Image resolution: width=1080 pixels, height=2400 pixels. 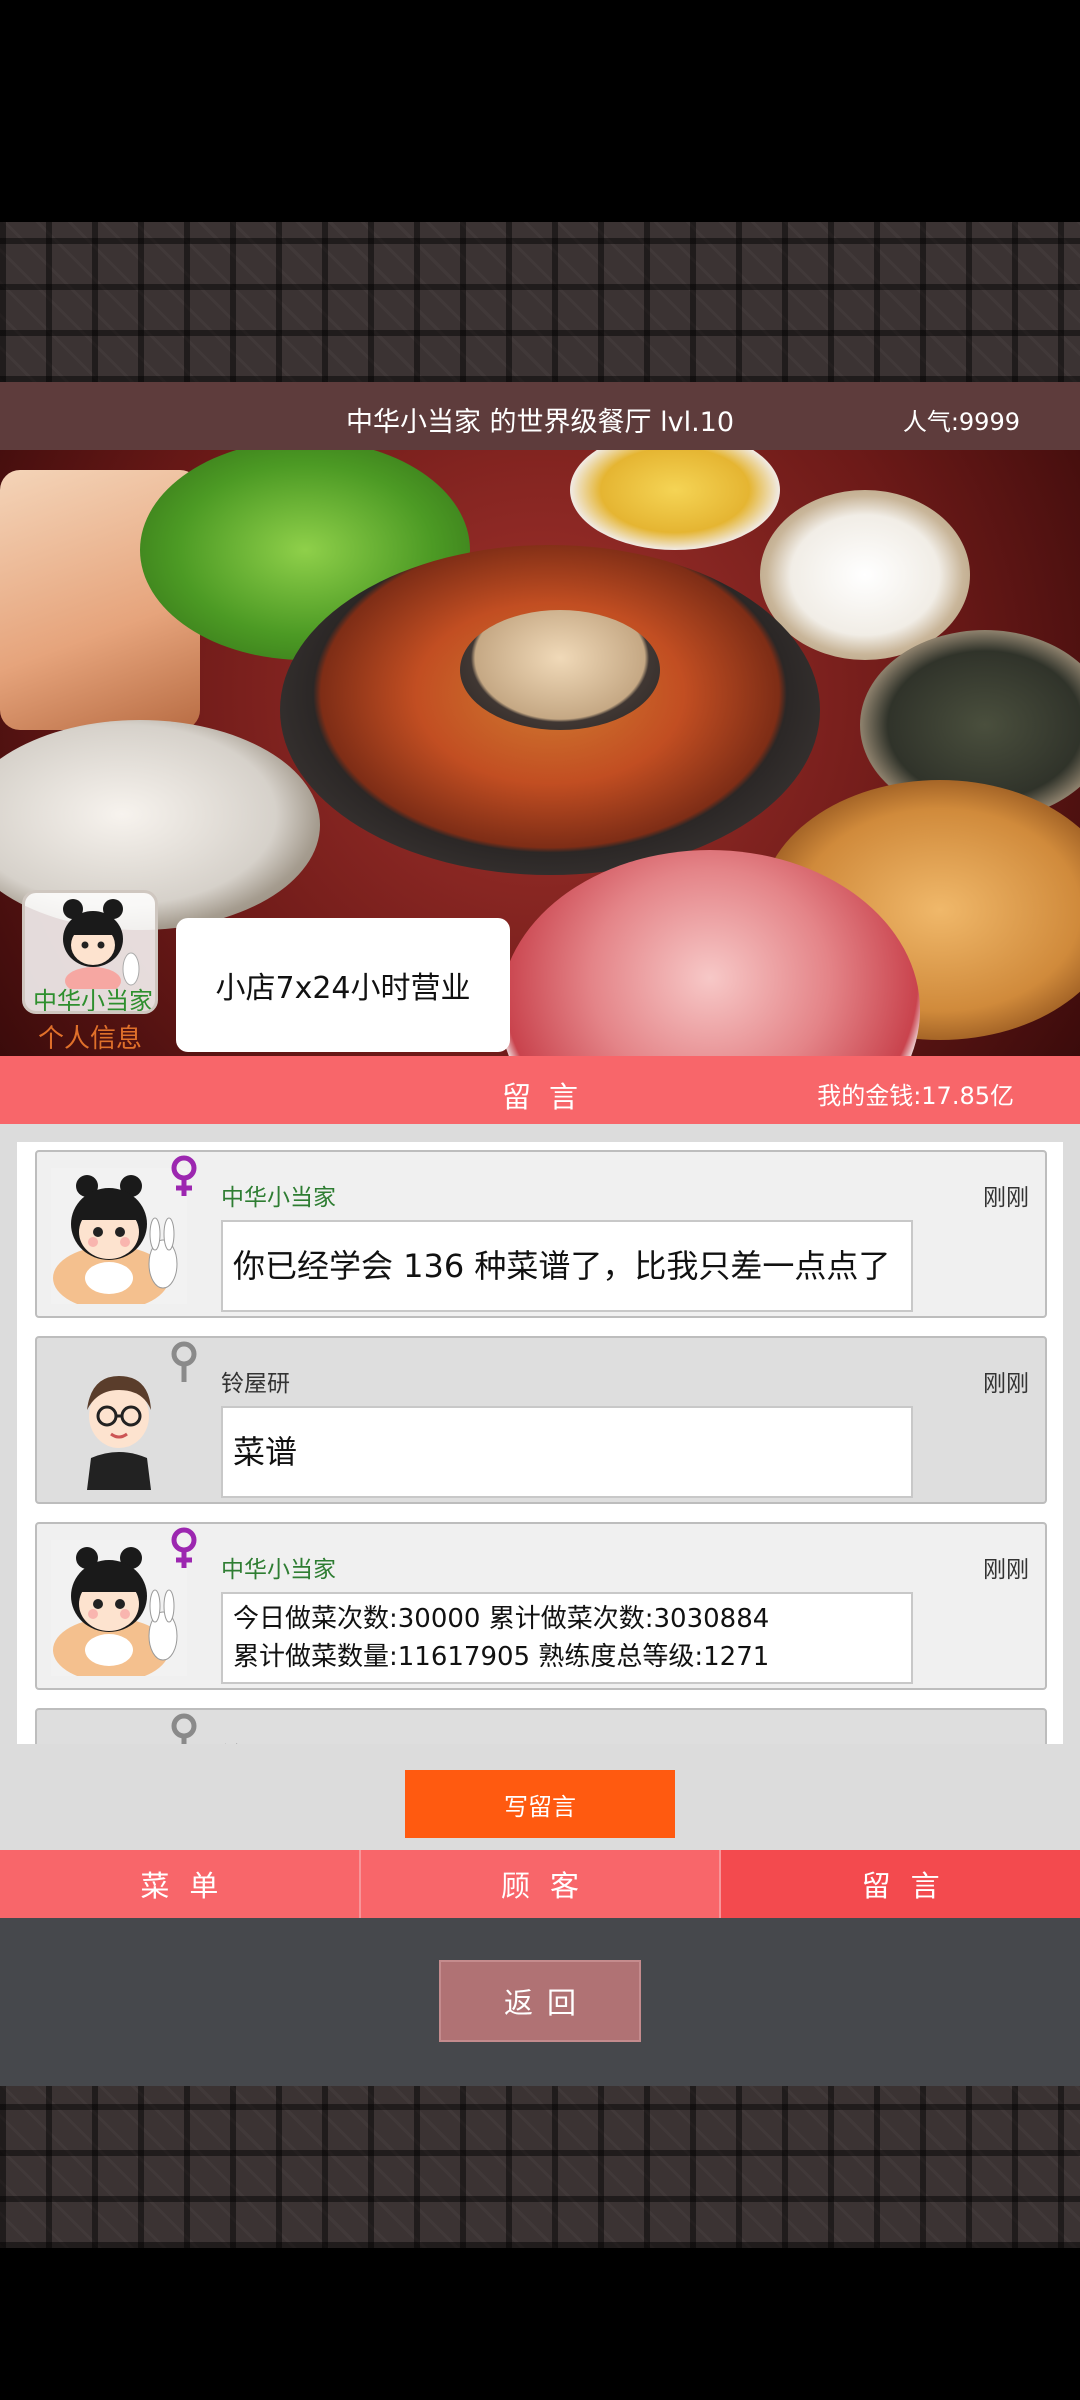 I want to click on message-line: 累计做菜数量:11617905 熟练度总等级:1271, so click(x=501, y=1657).